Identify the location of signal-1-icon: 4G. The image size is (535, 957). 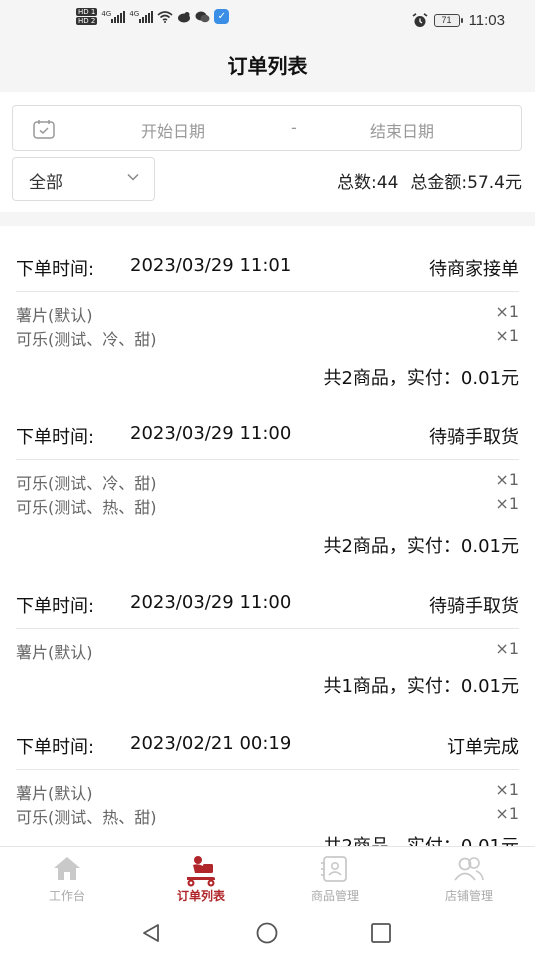
(113, 16).